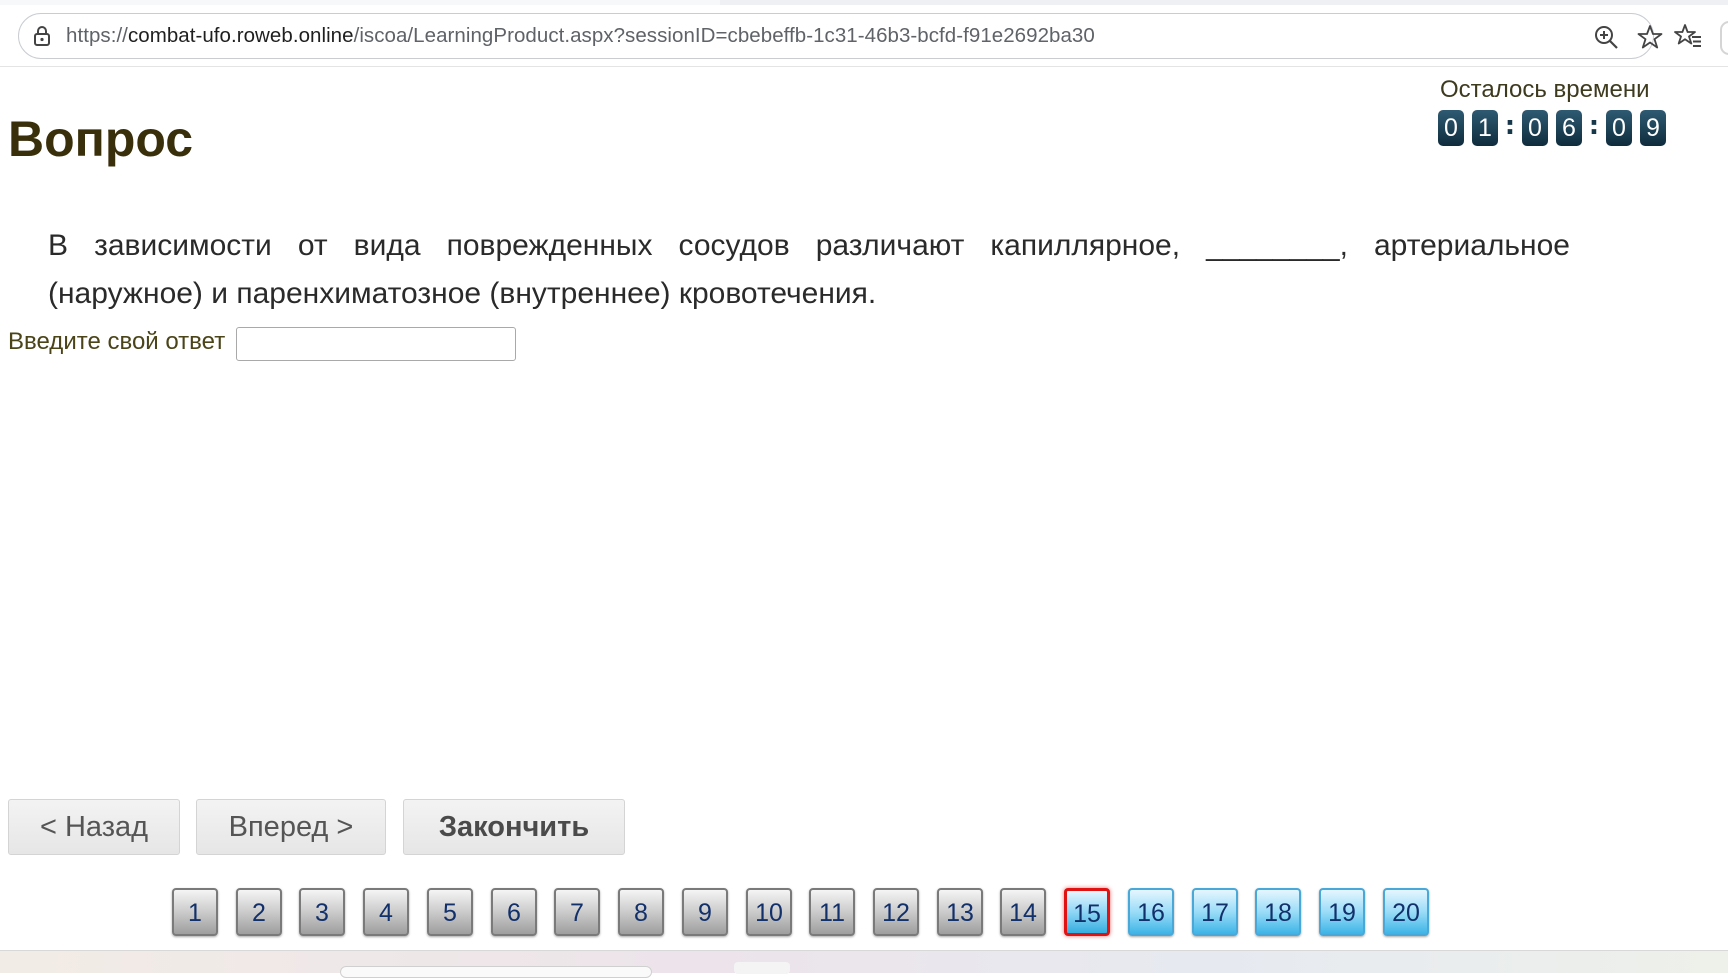  Describe the element at coordinates (832, 912) in the screenshot. I see `question-button-11: 11` at that location.